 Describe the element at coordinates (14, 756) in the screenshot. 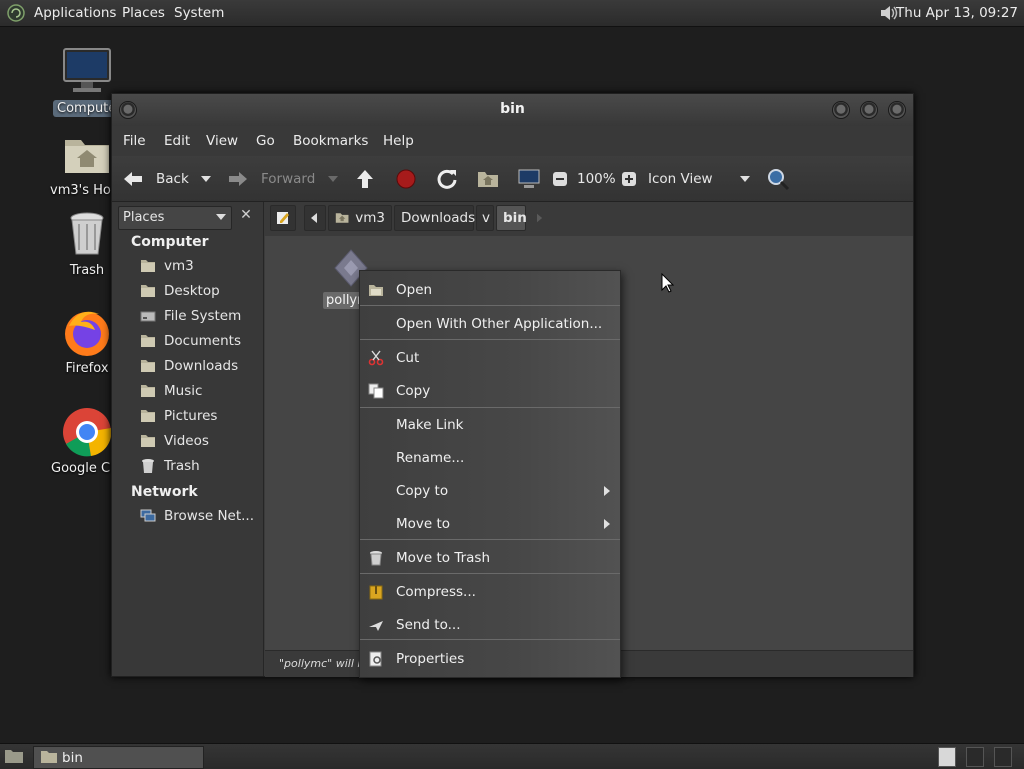

I see `show-desktop-icon` at that location.